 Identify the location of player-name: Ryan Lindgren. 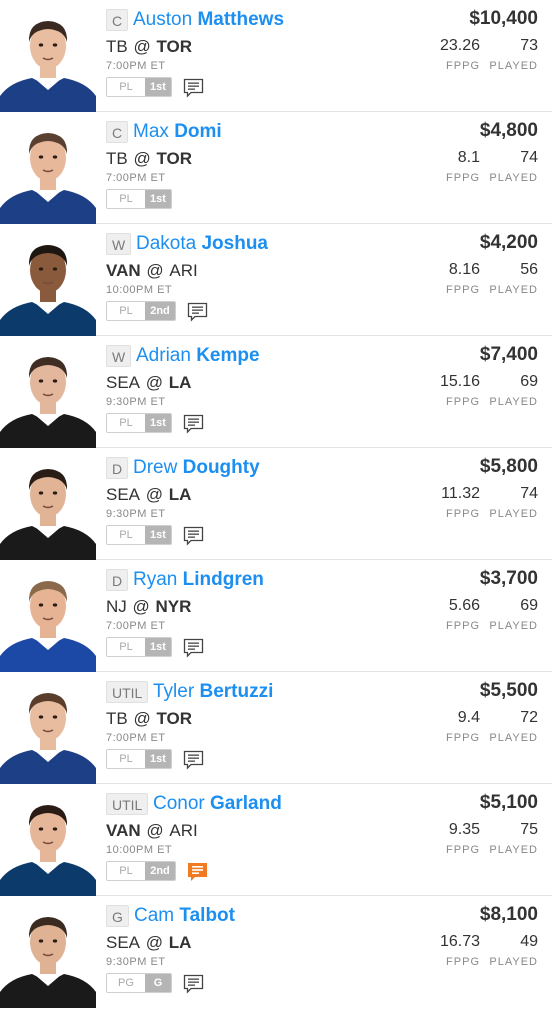
(198, 580).